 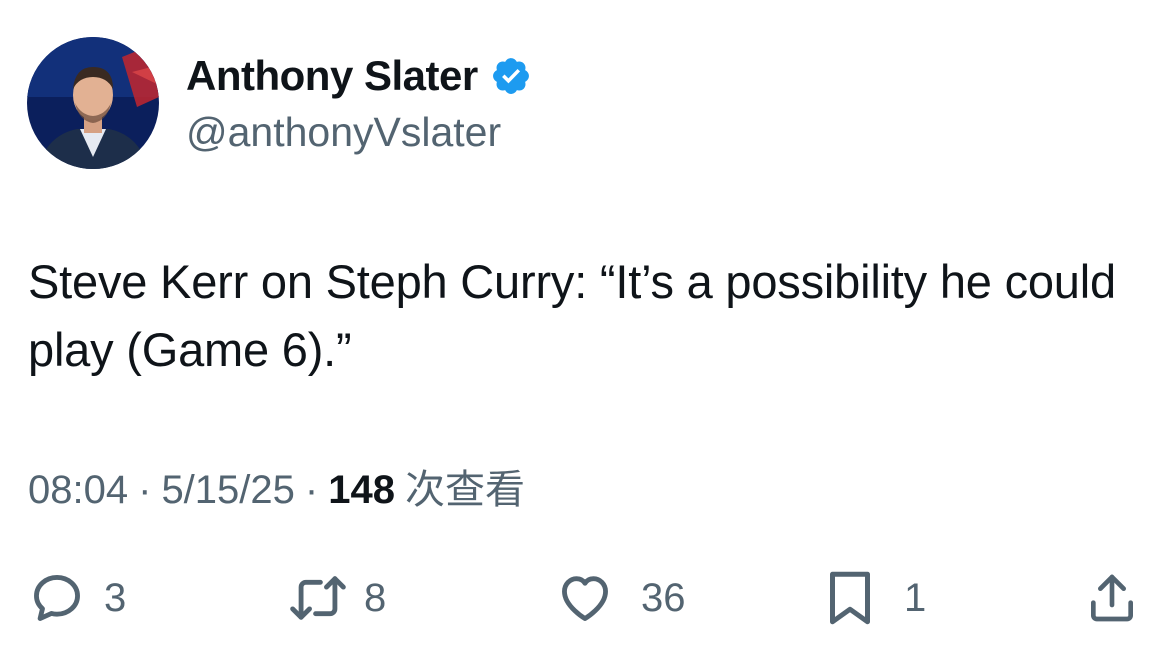 I want to click on reply-button: 3, so click(x=77, y=598).